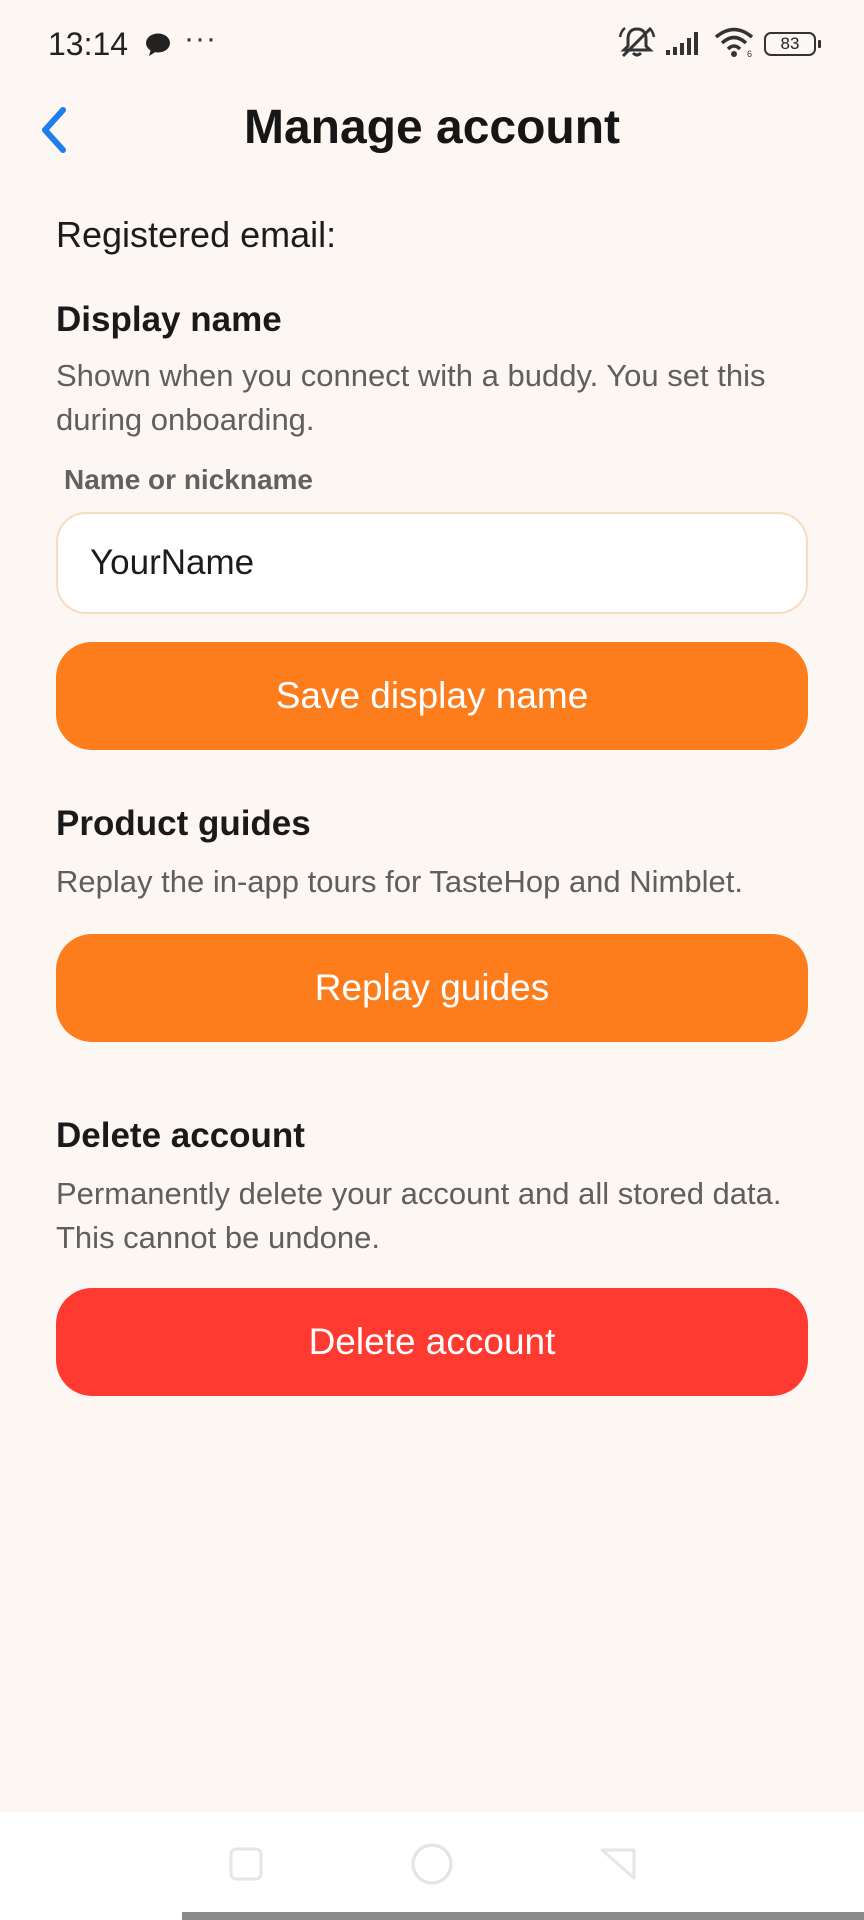  What do you see at coordinates (180, 1135) in the screenshot?
I see `delete-account-title: Delete account` at bounding box center [180, 1135].